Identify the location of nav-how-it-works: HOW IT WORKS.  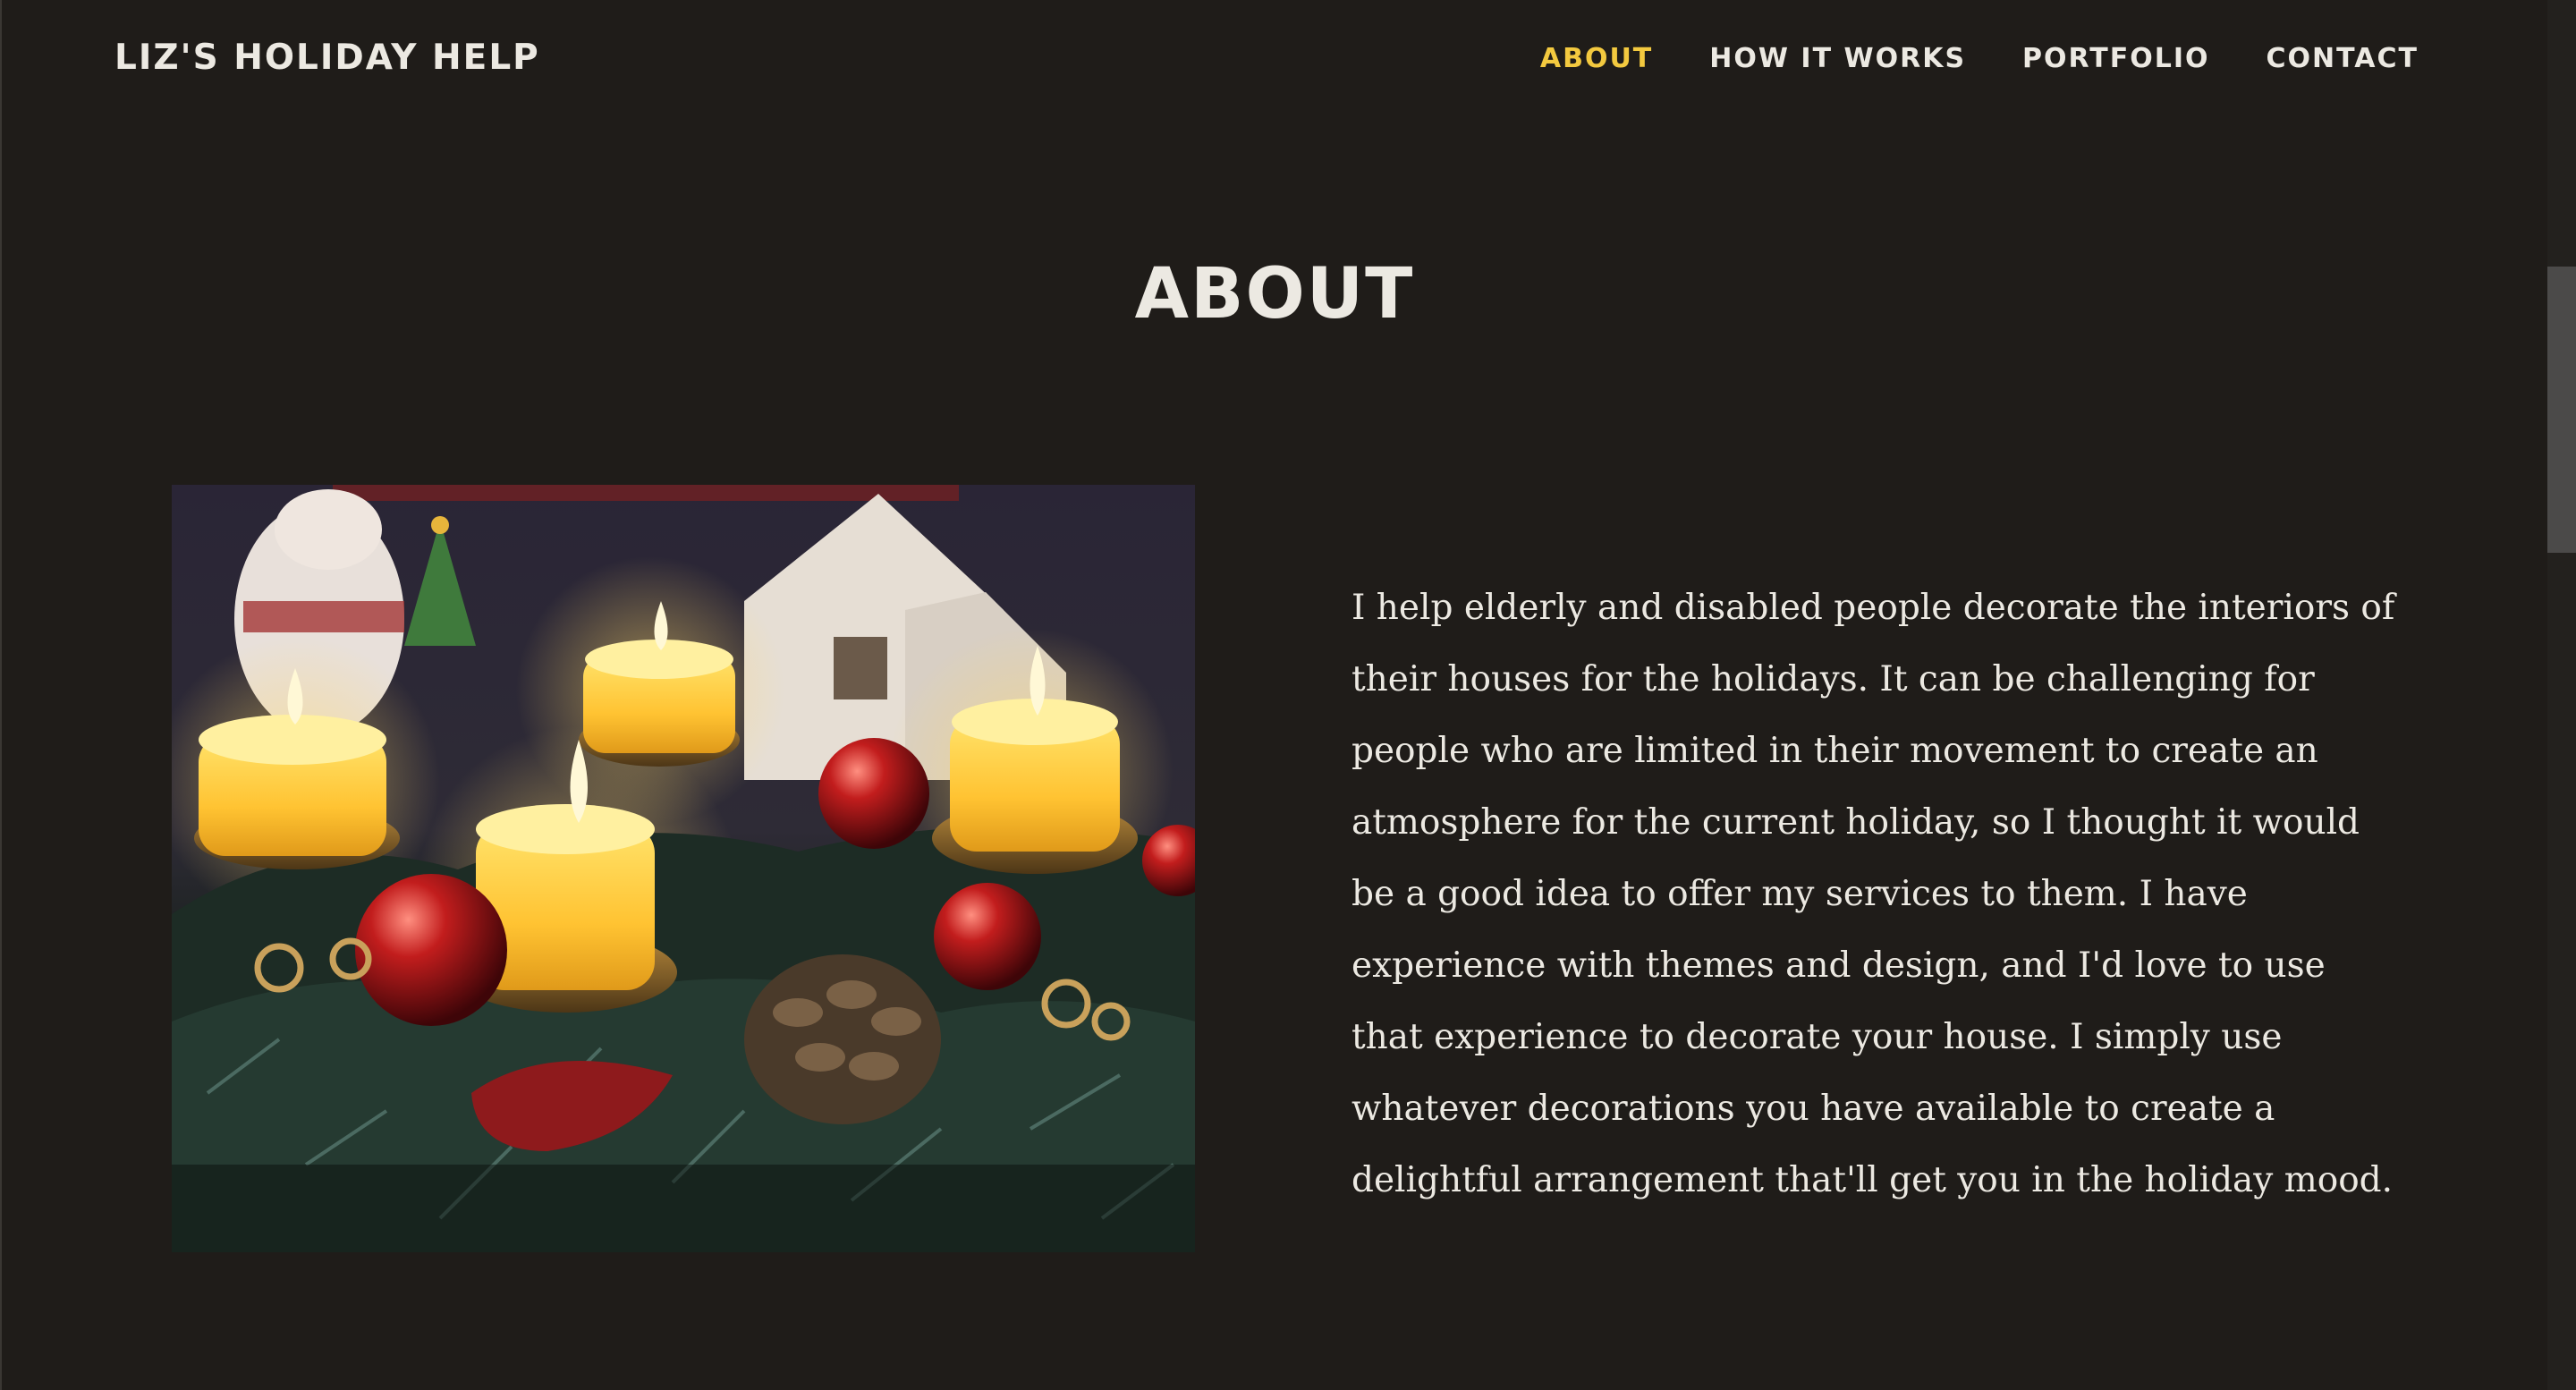
(1837, 58).